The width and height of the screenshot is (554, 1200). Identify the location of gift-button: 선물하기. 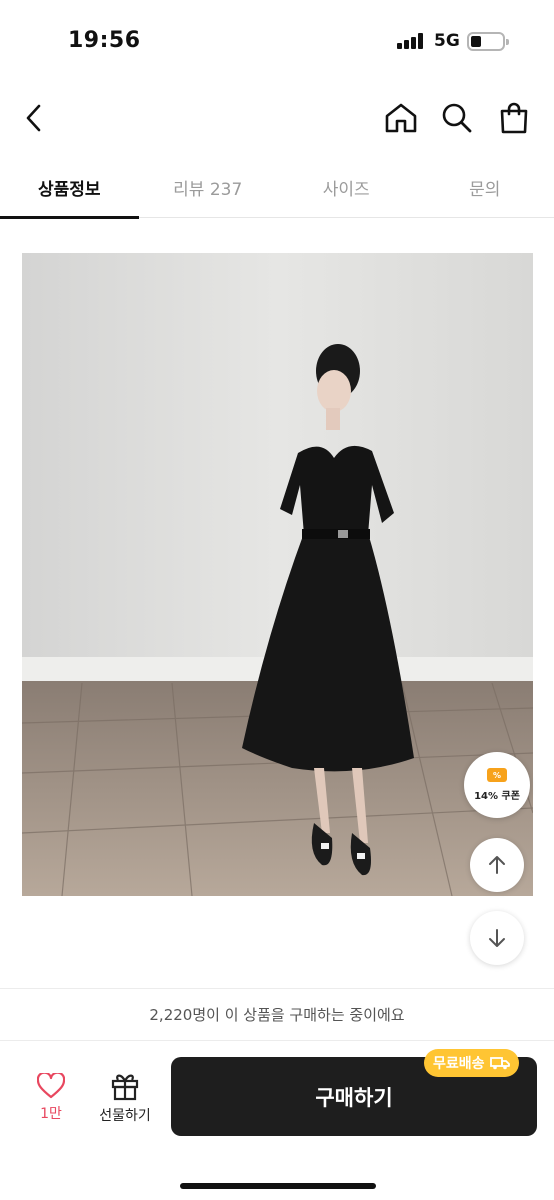
(125, 1101).